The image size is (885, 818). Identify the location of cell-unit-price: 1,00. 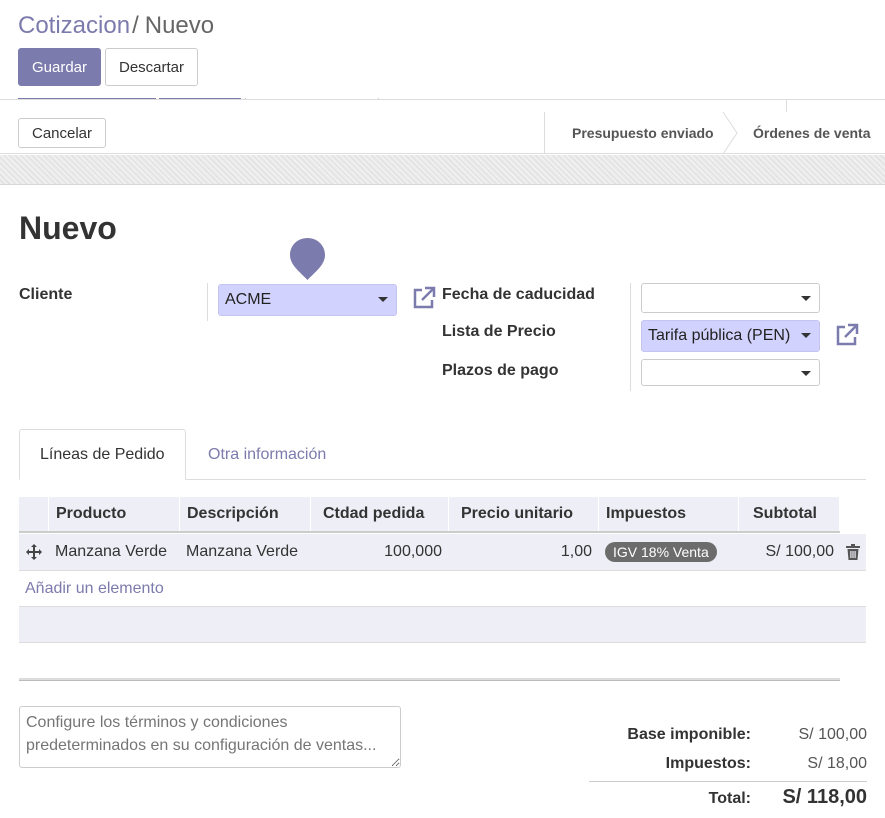
(576, 551).